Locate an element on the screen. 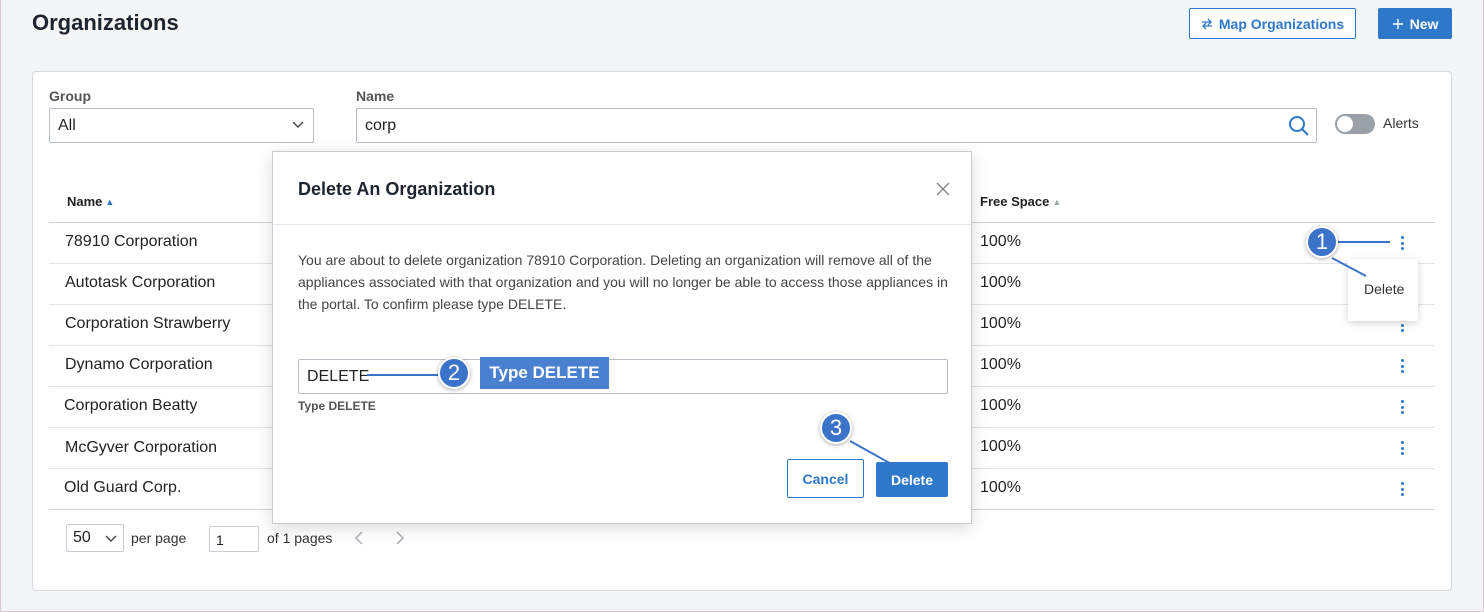 The image size is (1484, 612). name-label: Name is located at coordinates (375, 96).